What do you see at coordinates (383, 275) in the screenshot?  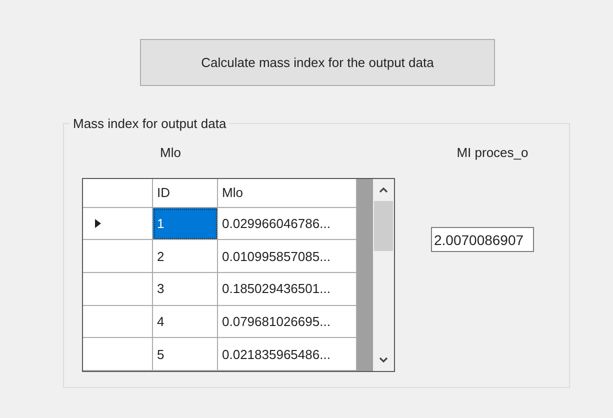 I see `scrollbar` at bounding box center [383, 275].